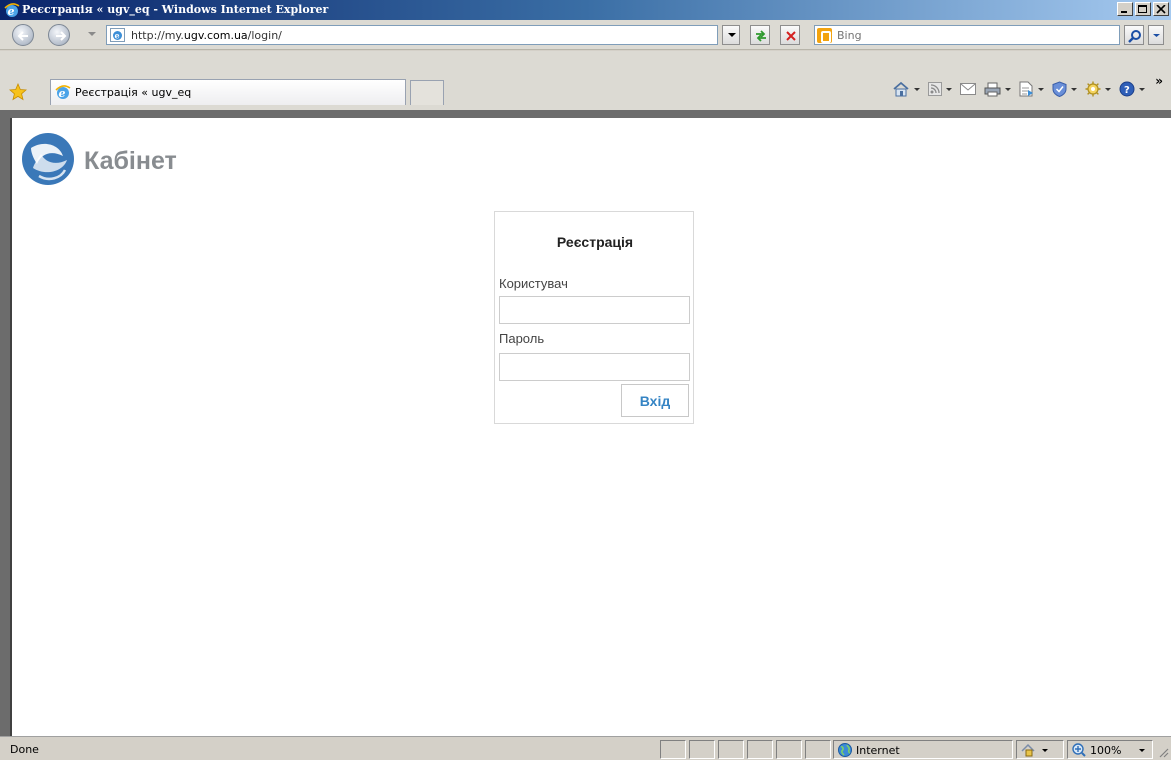 The height and width of the screenshot is (760, 1171). I want to click on page-icon, so click(1026, 89).